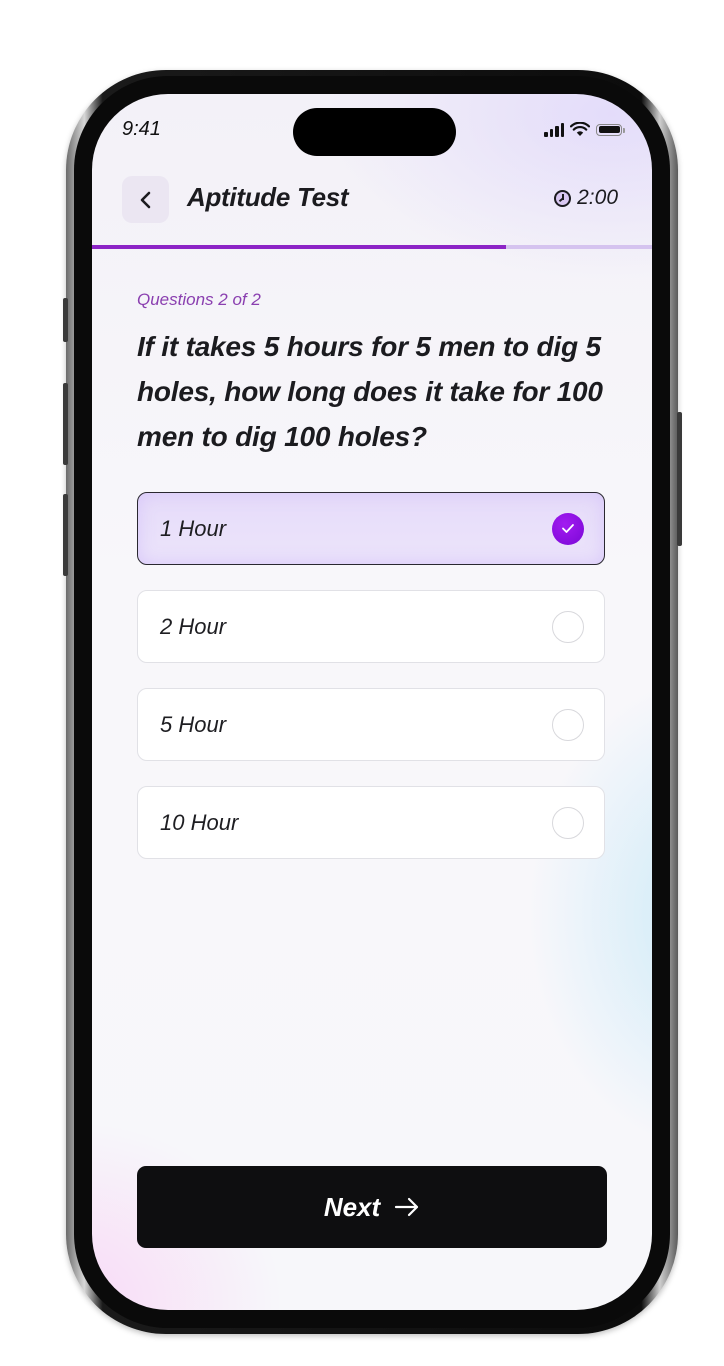  Describe the element at coordinates (597, 197) in the screenshot. I see `timer-value: 2:00` at that location.